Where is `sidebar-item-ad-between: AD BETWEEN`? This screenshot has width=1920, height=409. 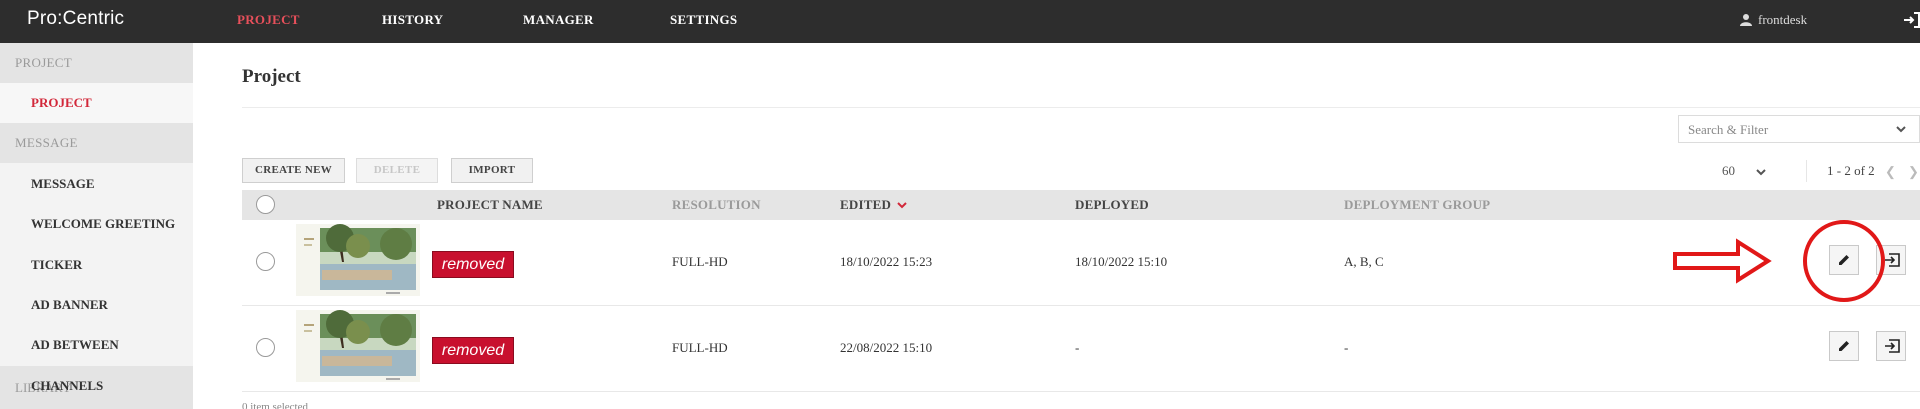 sidebar-item-ad-between: AD BETWEEN is located at coordinates (96, 345).